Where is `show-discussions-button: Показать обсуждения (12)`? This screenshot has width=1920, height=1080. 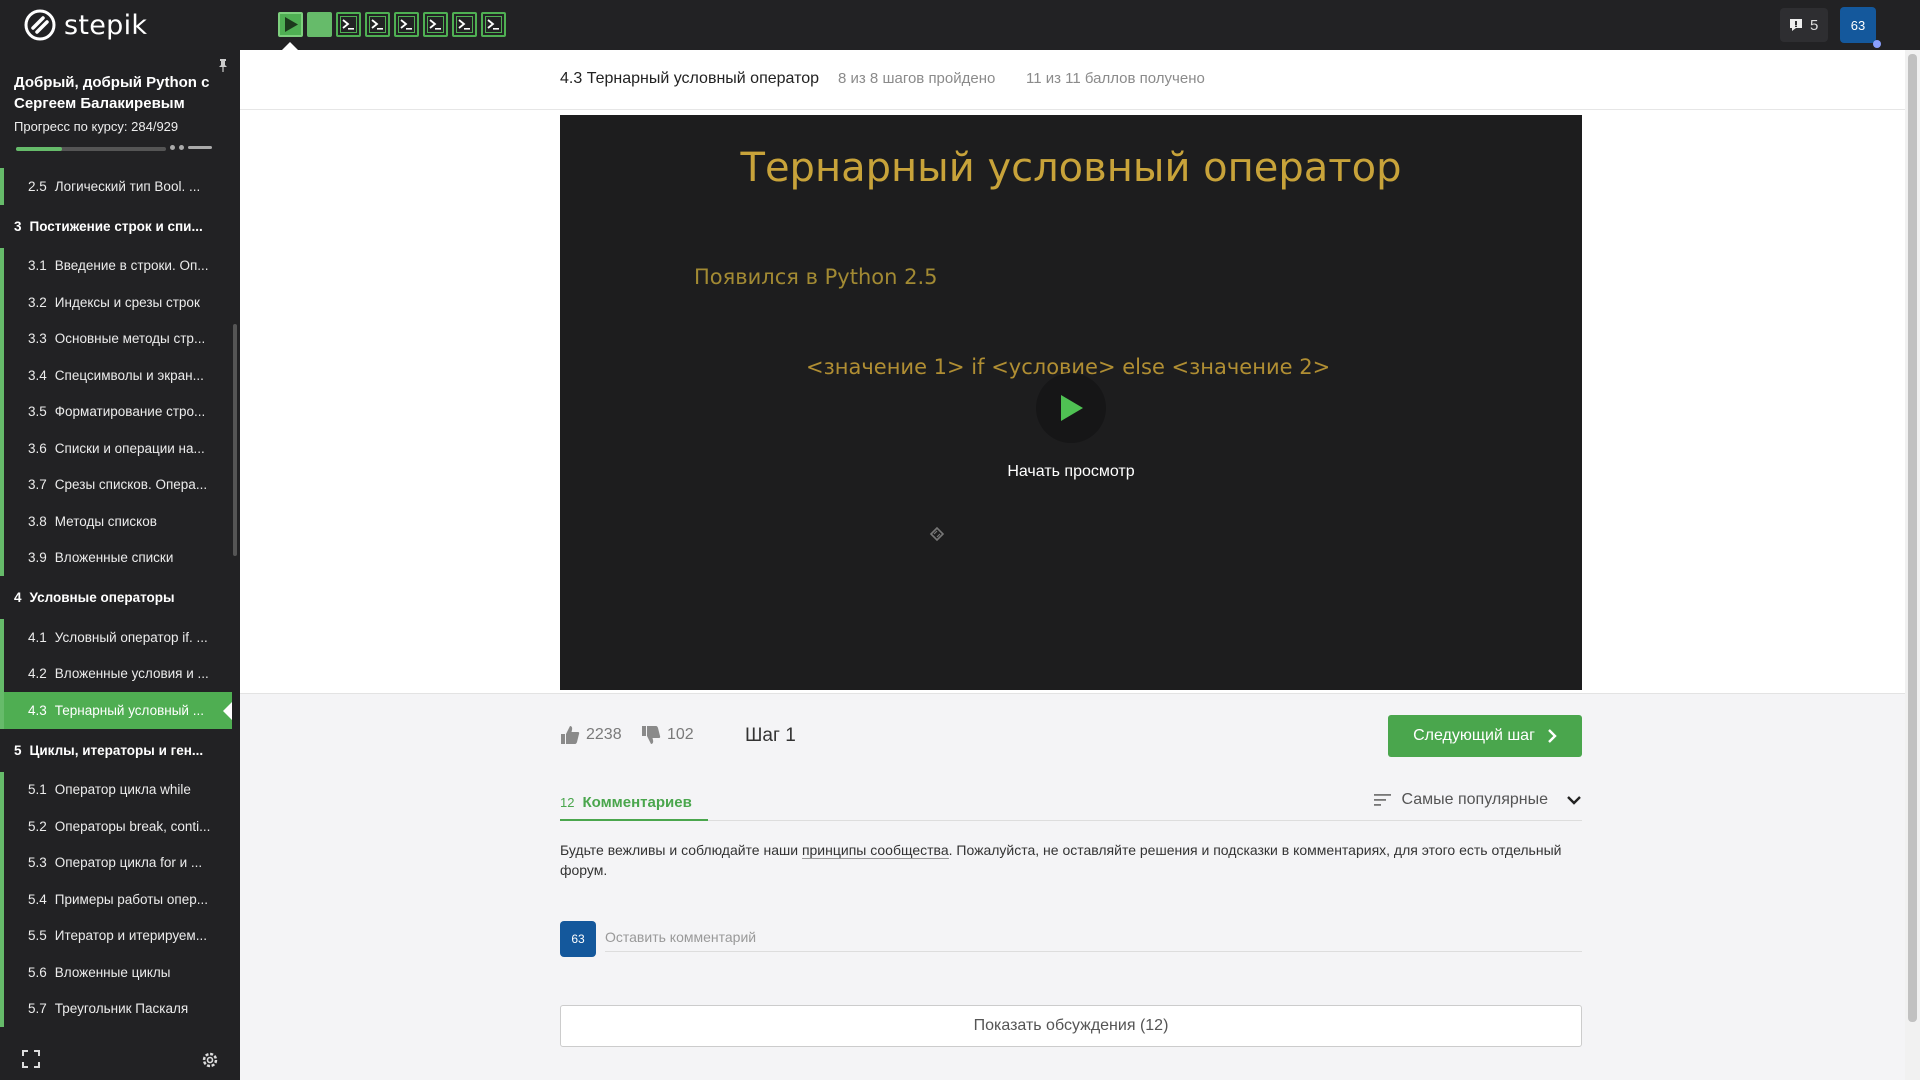 show-discussions-button: Показать обсуждения (12) is located at coordinates (1071, 1026).